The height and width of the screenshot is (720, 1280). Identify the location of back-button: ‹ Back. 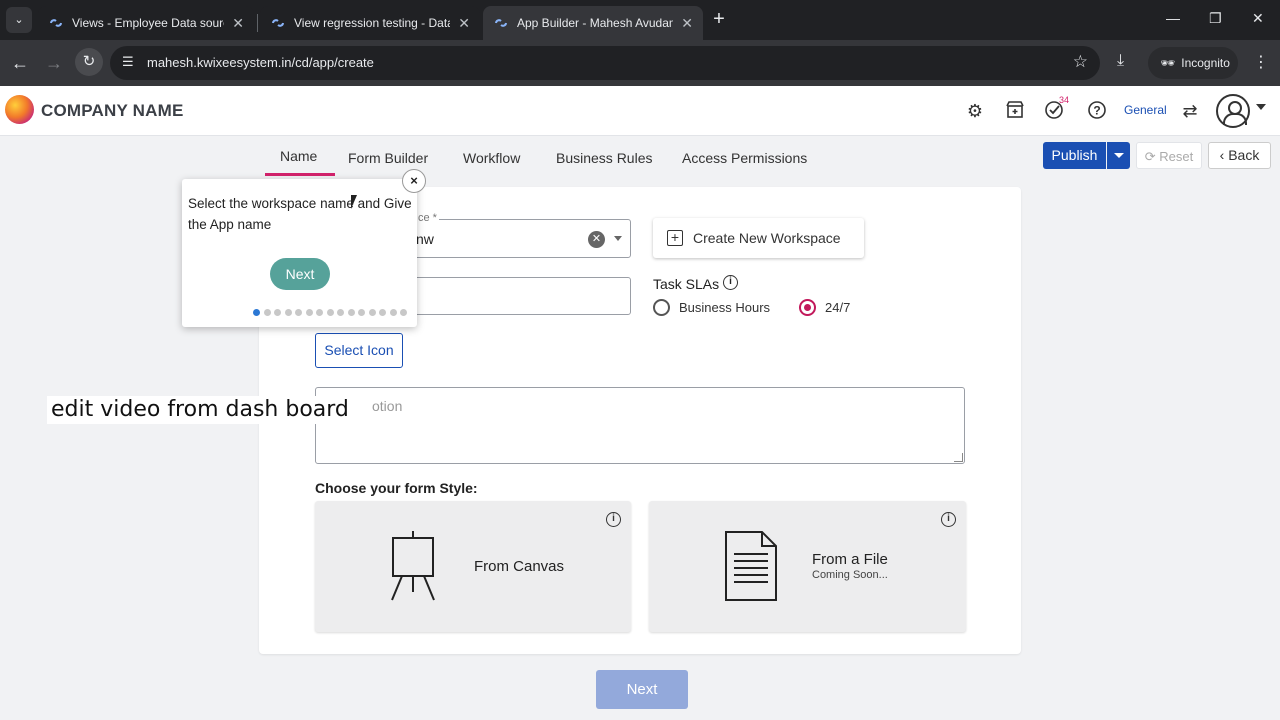
(1239, 155).